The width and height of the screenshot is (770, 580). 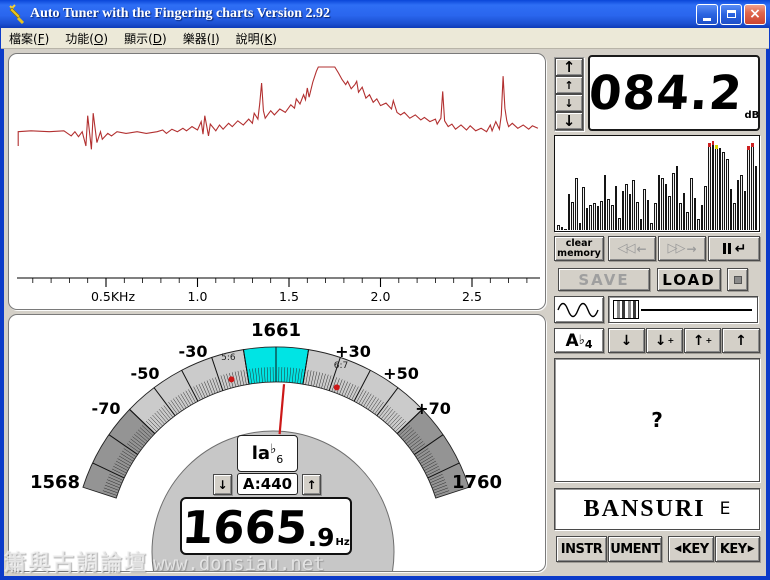 What do you see at coordinates (267, 453) in the screenshot?
I see `note-display: la♭6` at bounding box center [267, 453].